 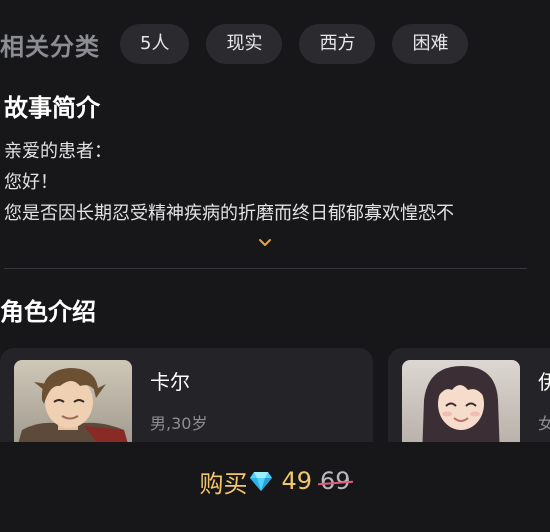 I want to click on character-name: 卡尔, so click(x=170, y=382).